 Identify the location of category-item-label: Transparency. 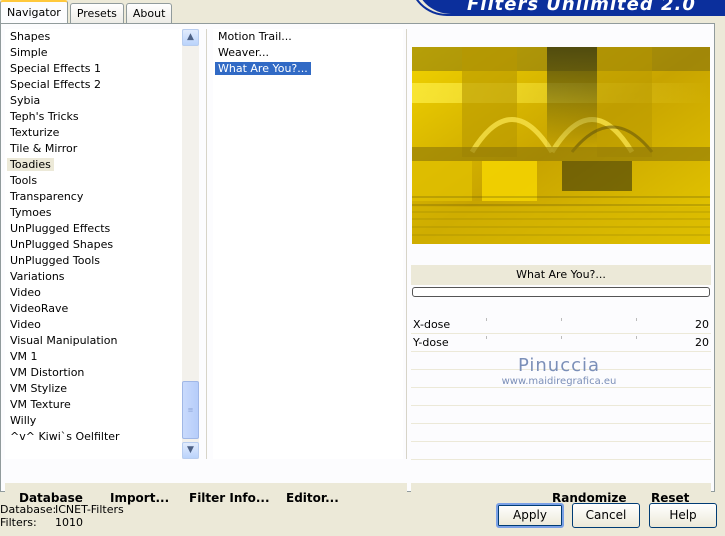
(47, 196).